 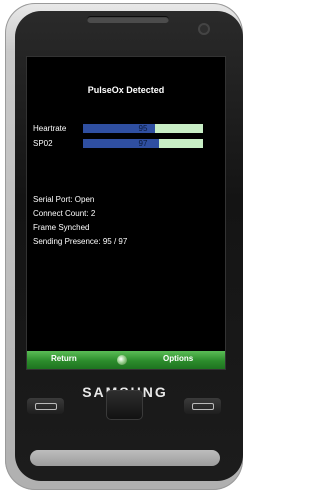 I want to click on hangup-handset-icon, so click(x=203, y=406).